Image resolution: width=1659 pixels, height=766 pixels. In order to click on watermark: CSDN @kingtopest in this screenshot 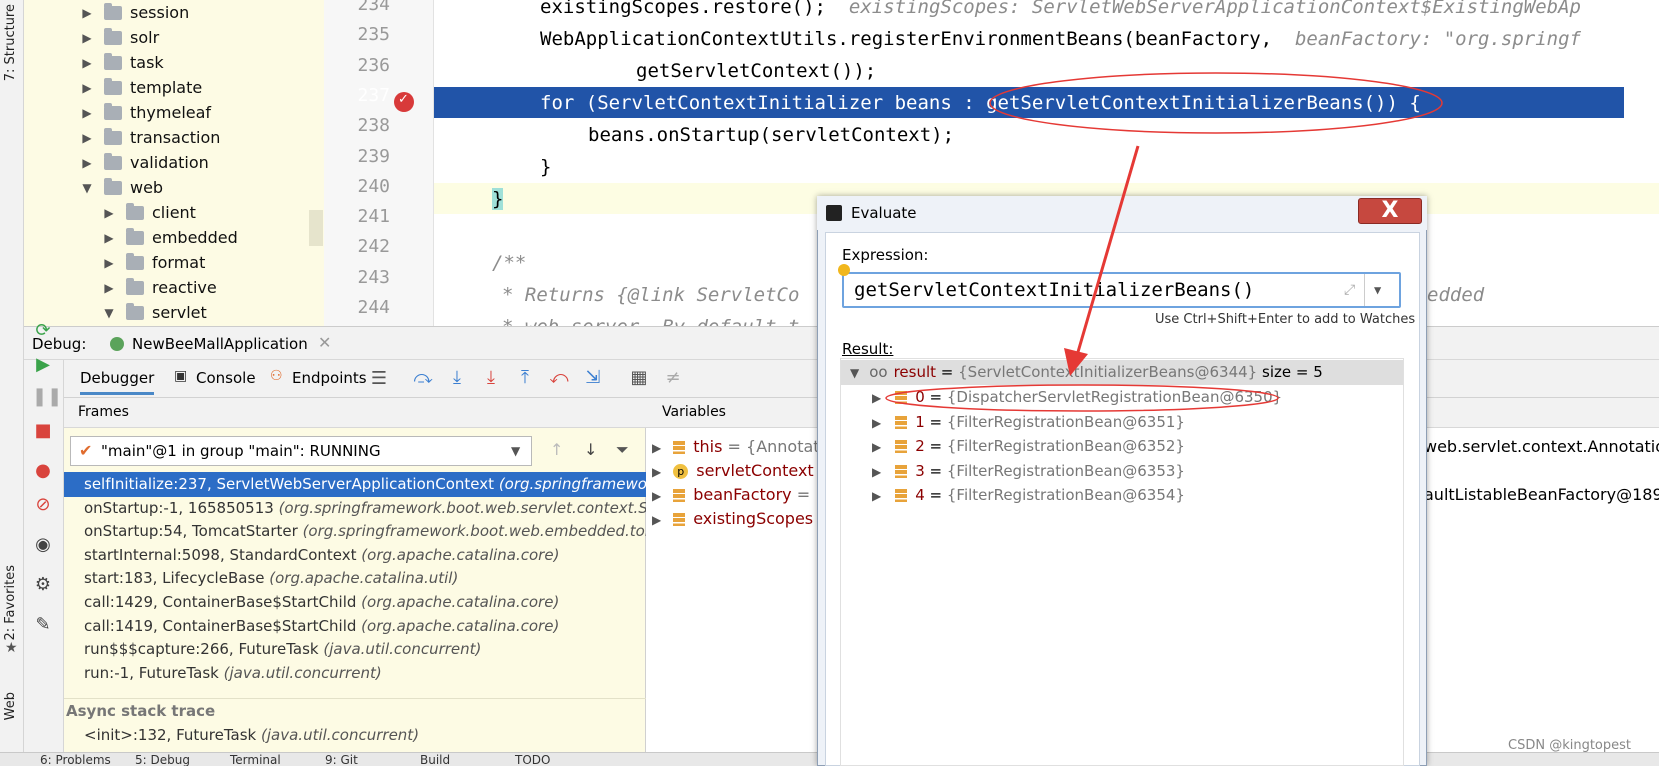, I will do `click(1569, 745)`.